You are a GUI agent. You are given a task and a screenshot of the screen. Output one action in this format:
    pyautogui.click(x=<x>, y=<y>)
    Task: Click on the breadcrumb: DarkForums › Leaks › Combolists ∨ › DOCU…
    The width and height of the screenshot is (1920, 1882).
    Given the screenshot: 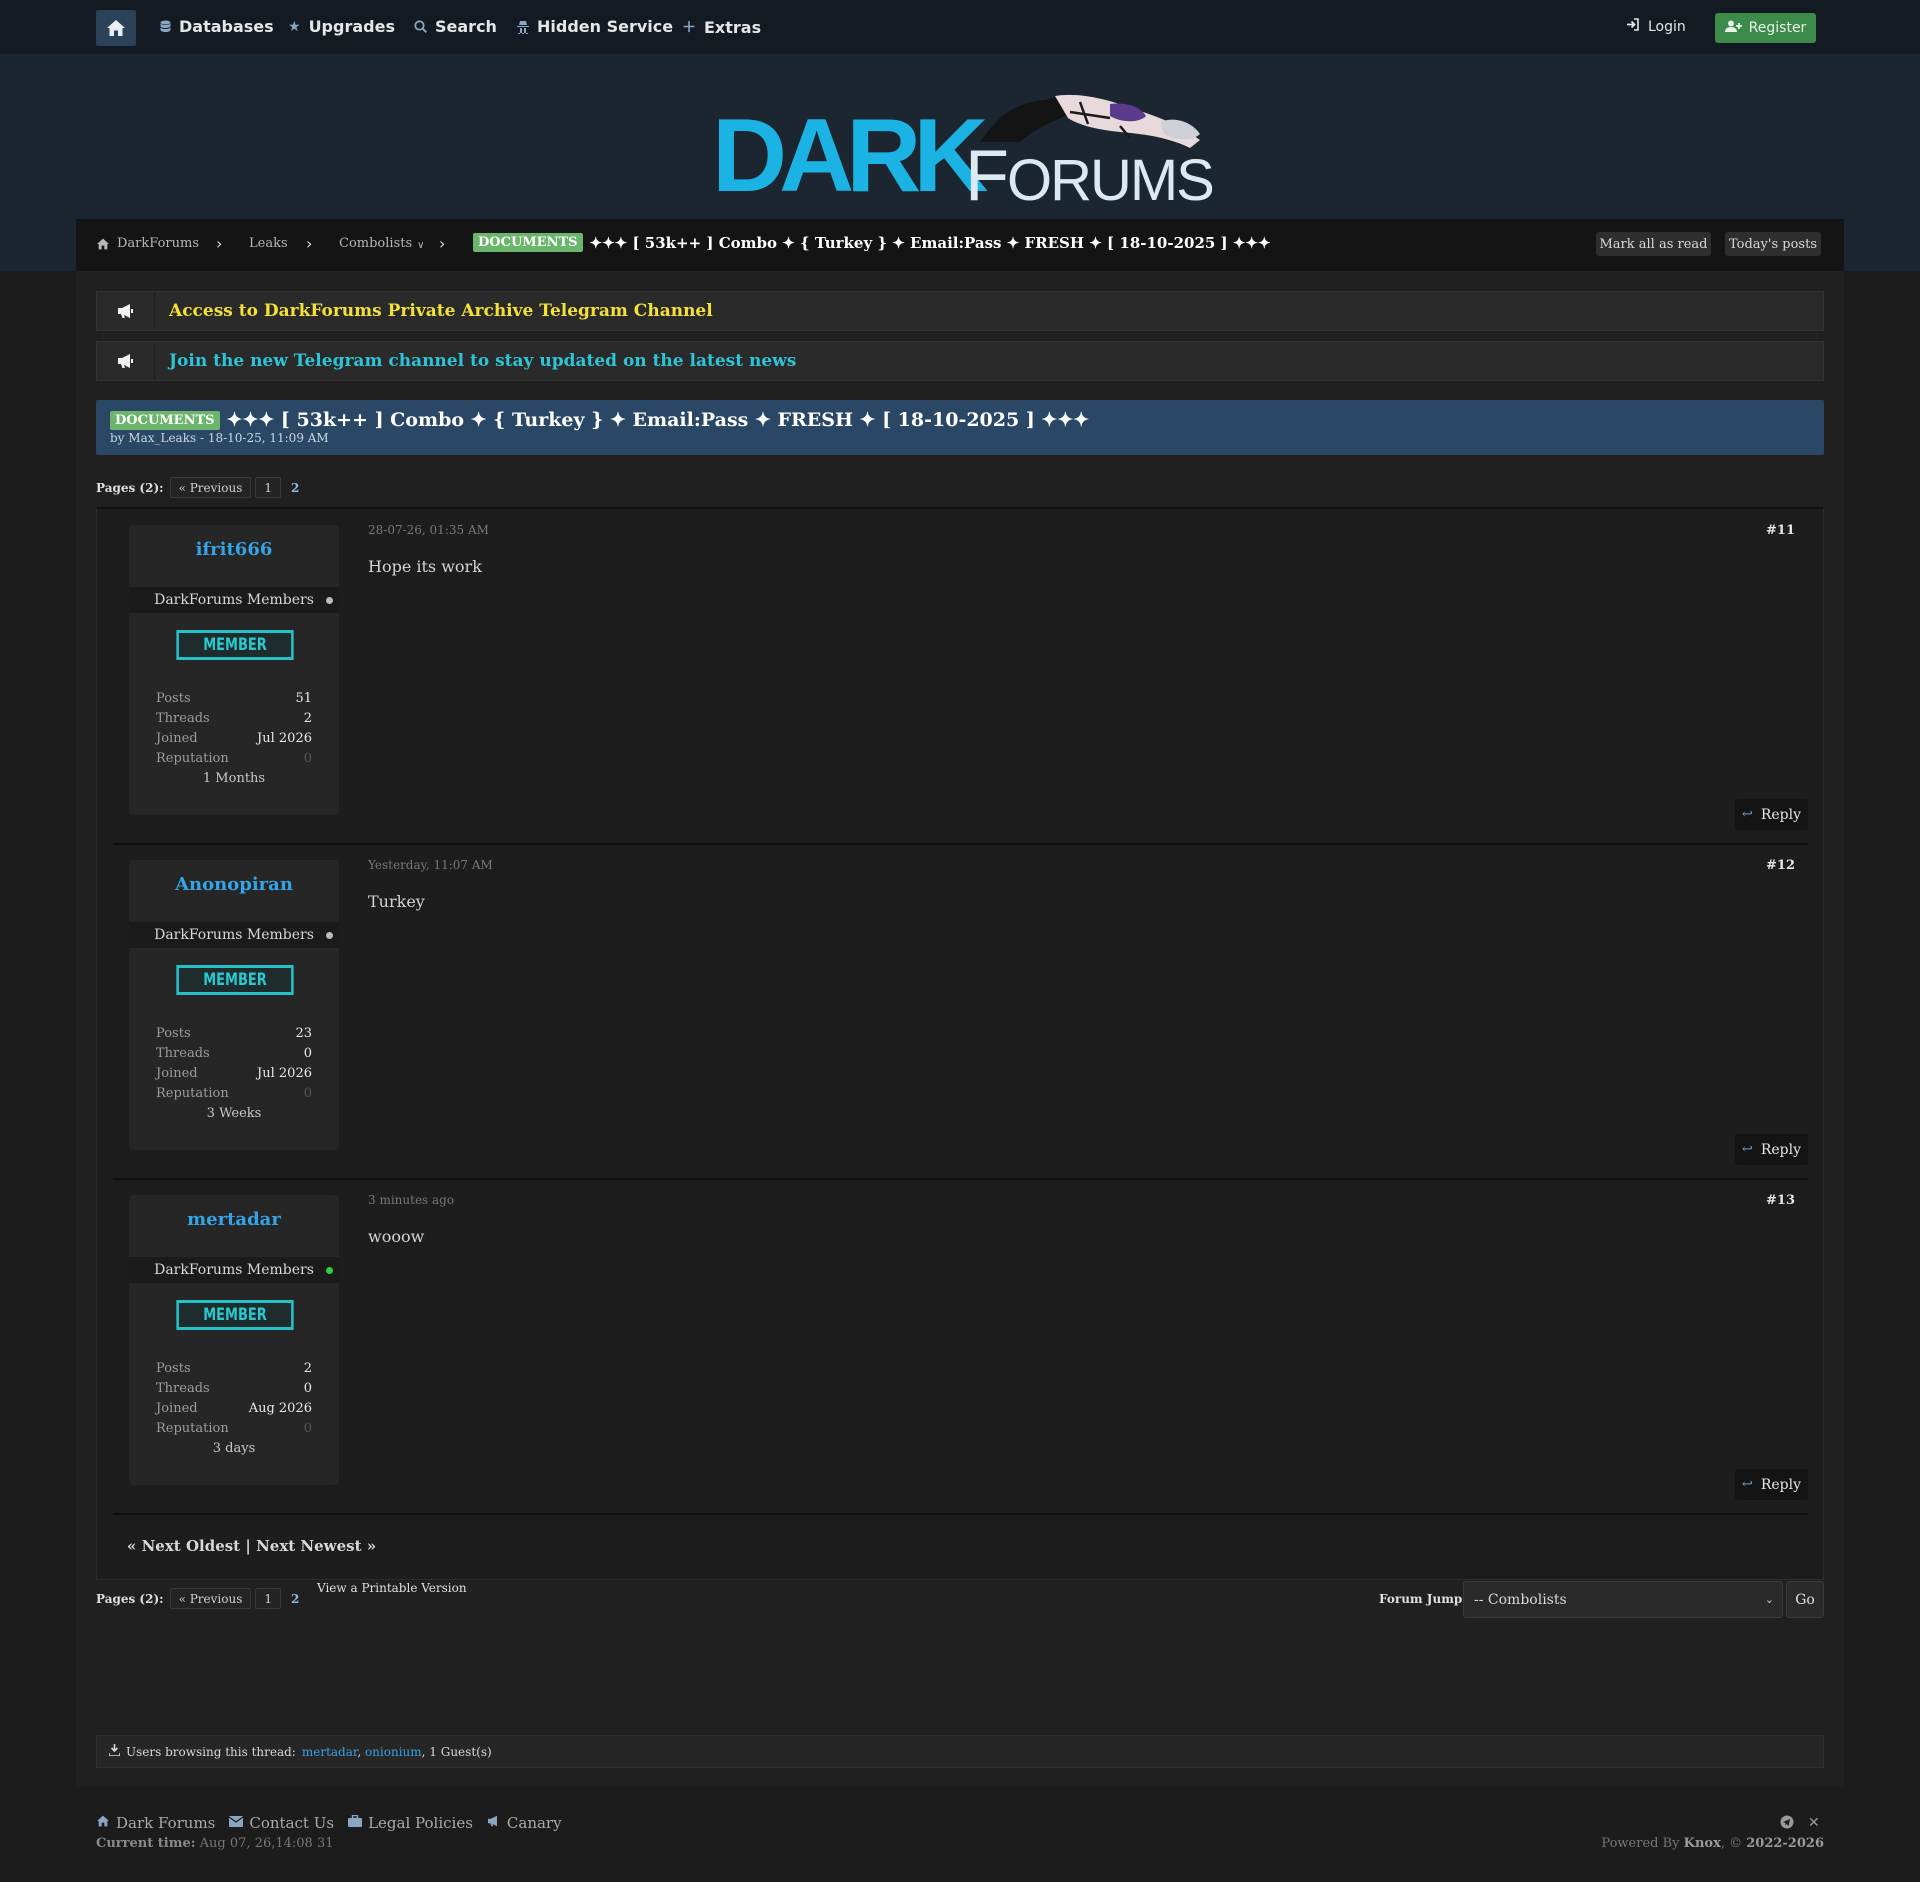 What is the action you would take?
    pyautogui.click(x=960, y=245)
    